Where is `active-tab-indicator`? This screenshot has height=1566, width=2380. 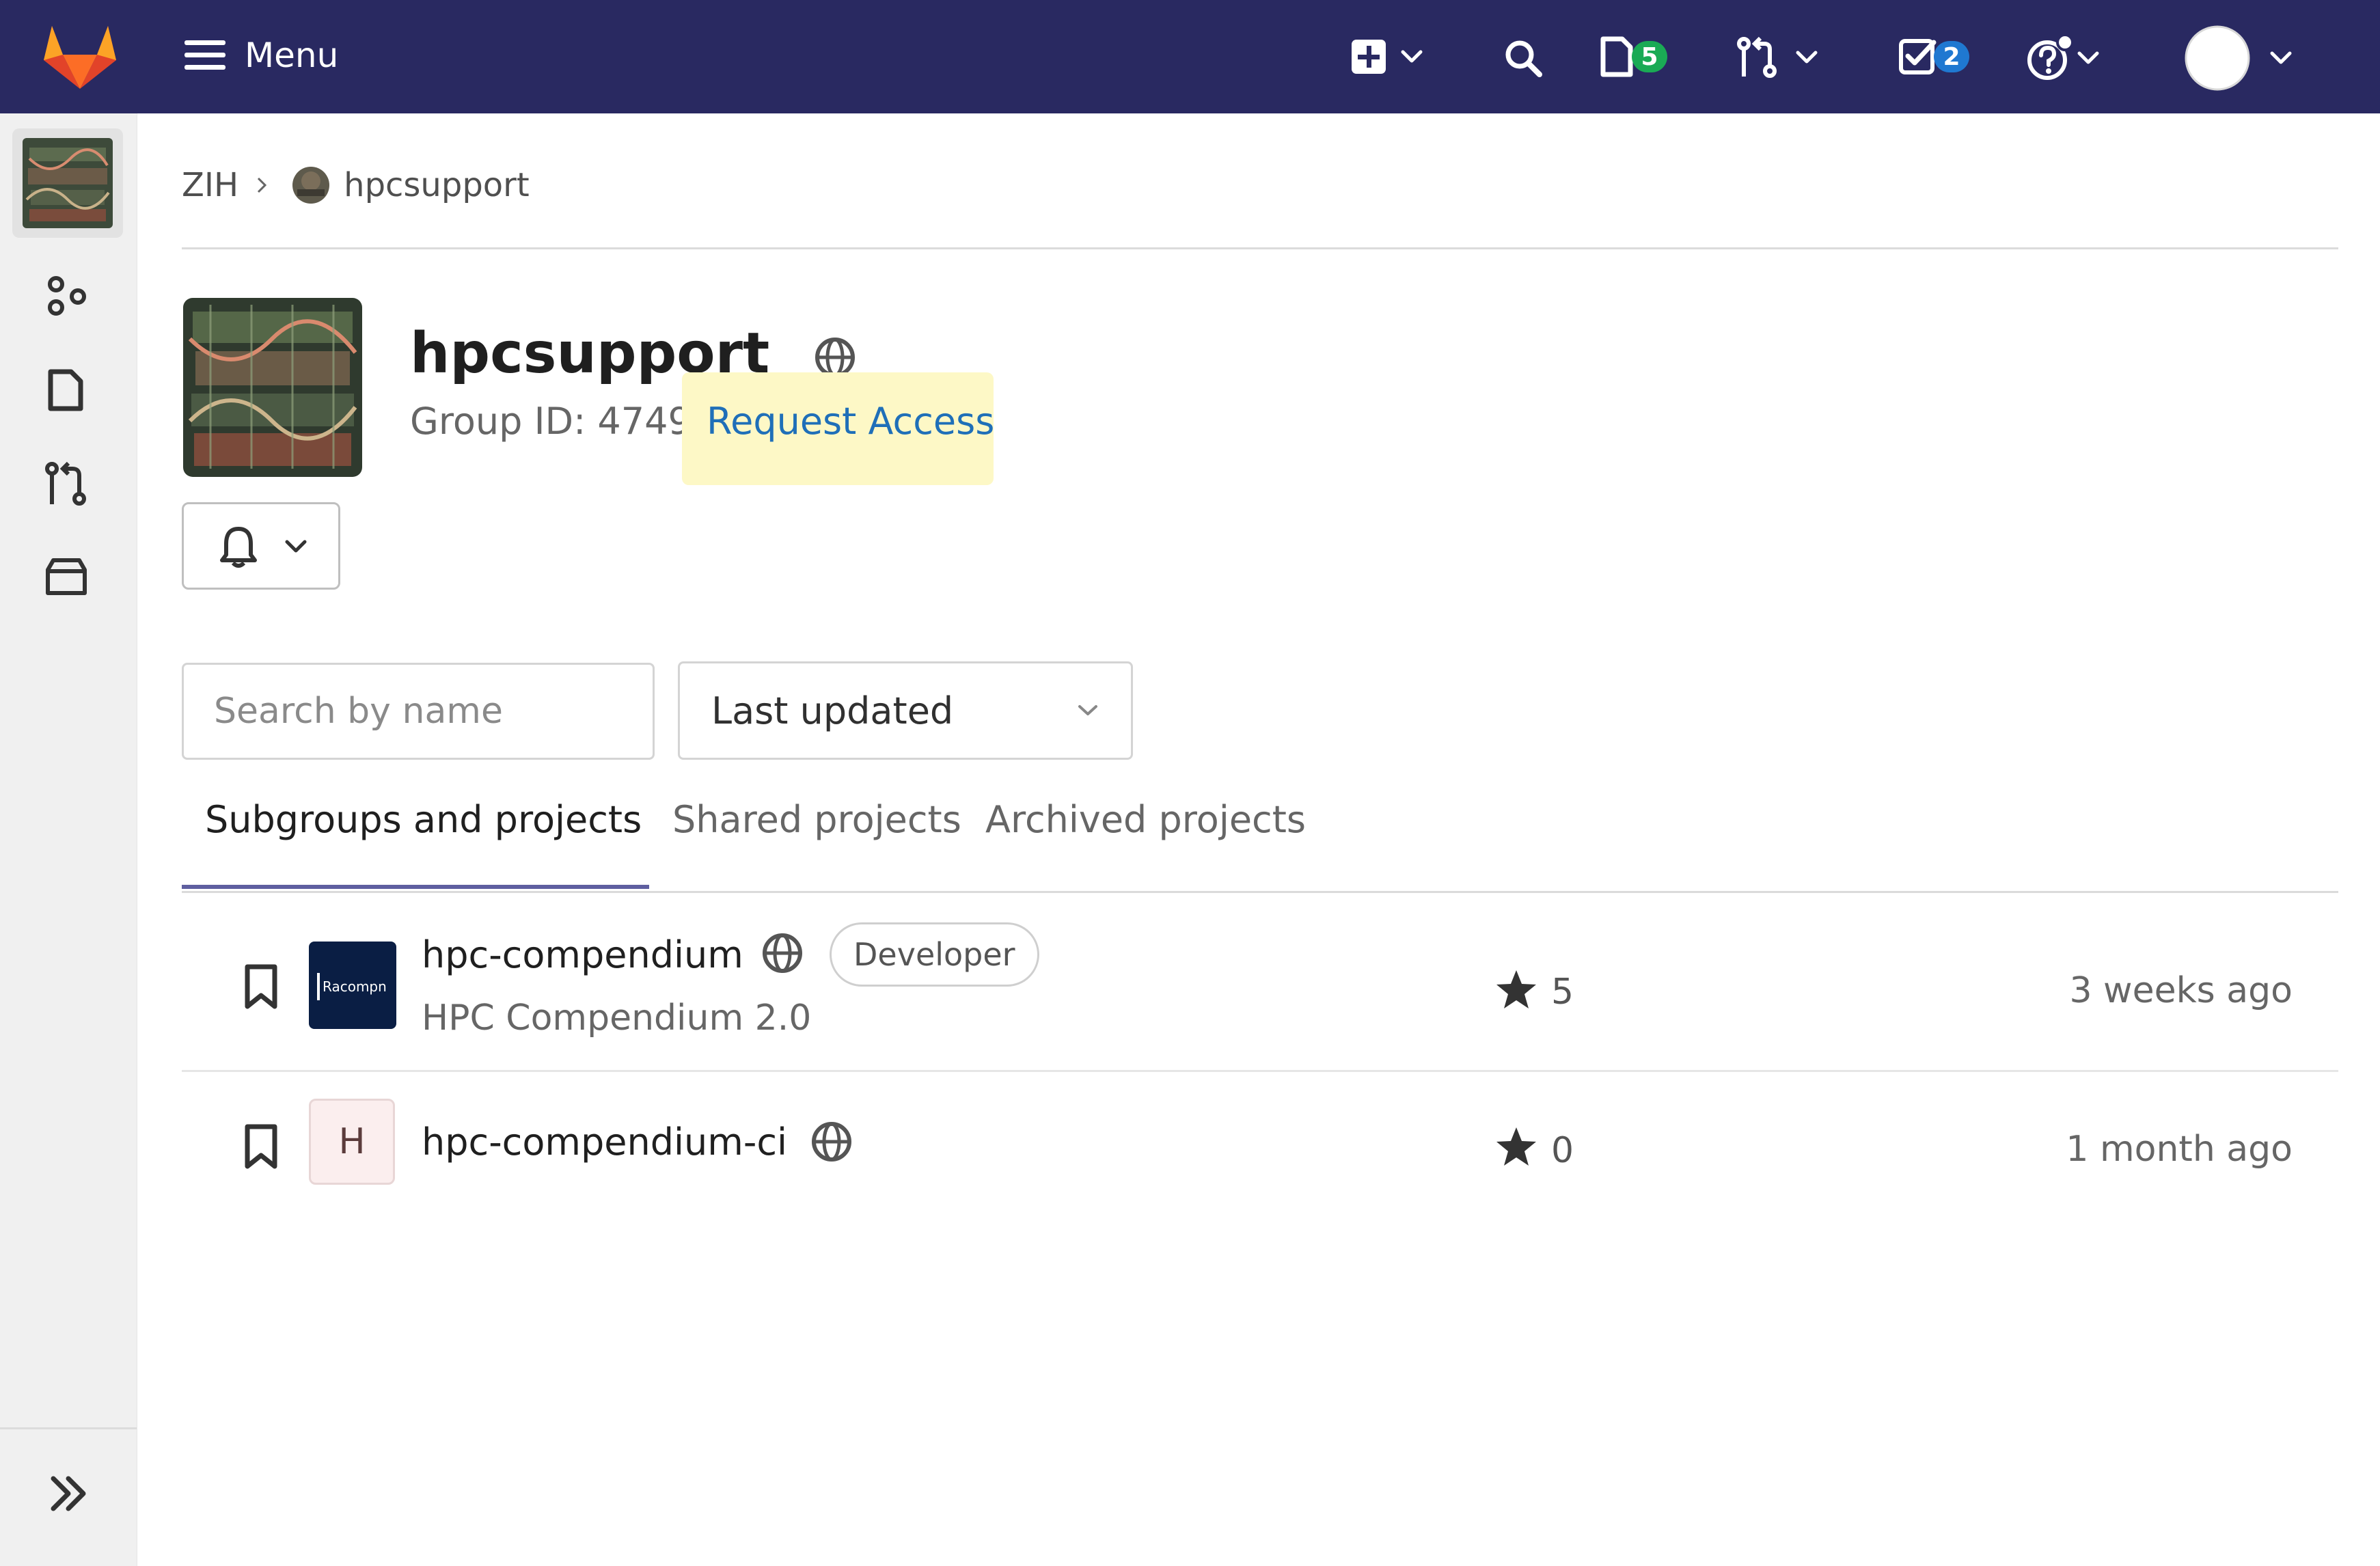
active-tab-indicator is located at coordinates (415, 887).